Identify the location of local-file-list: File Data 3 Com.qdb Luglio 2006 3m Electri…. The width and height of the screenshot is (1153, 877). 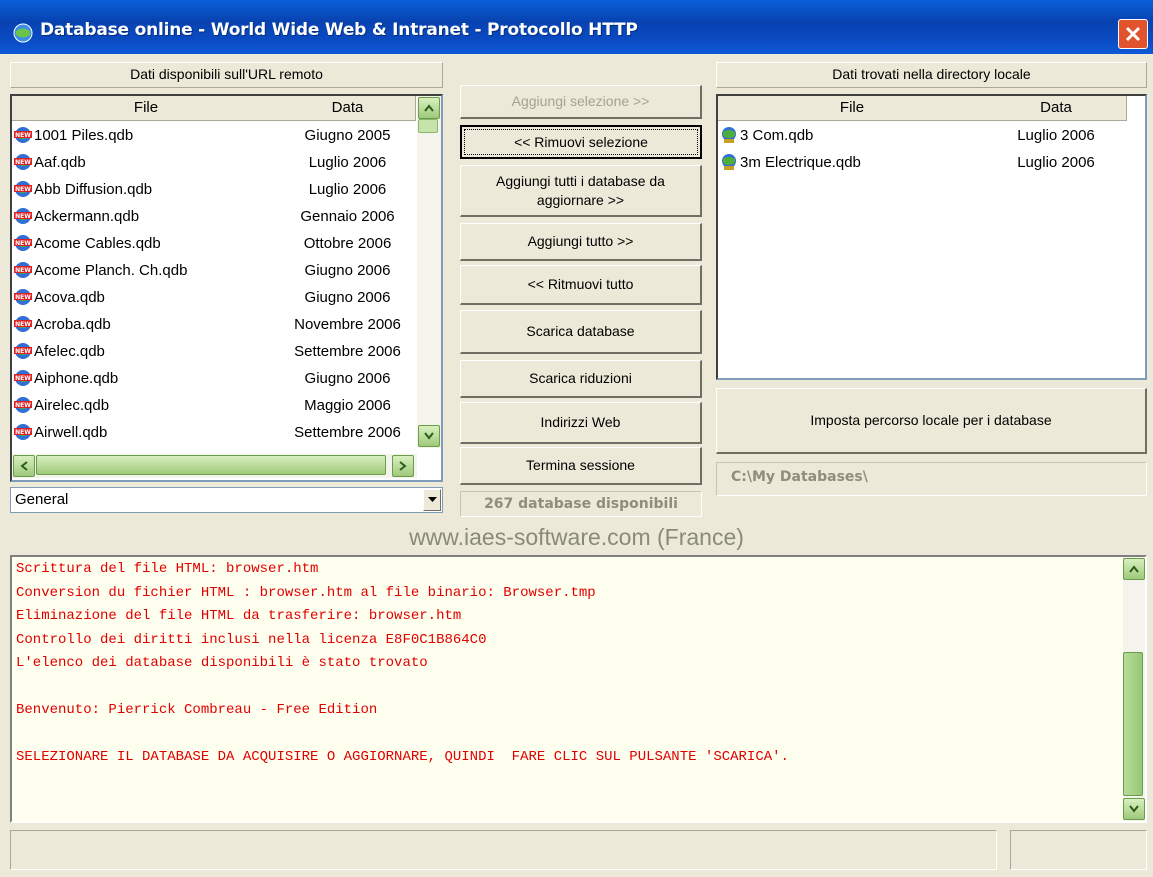
(931, 237).